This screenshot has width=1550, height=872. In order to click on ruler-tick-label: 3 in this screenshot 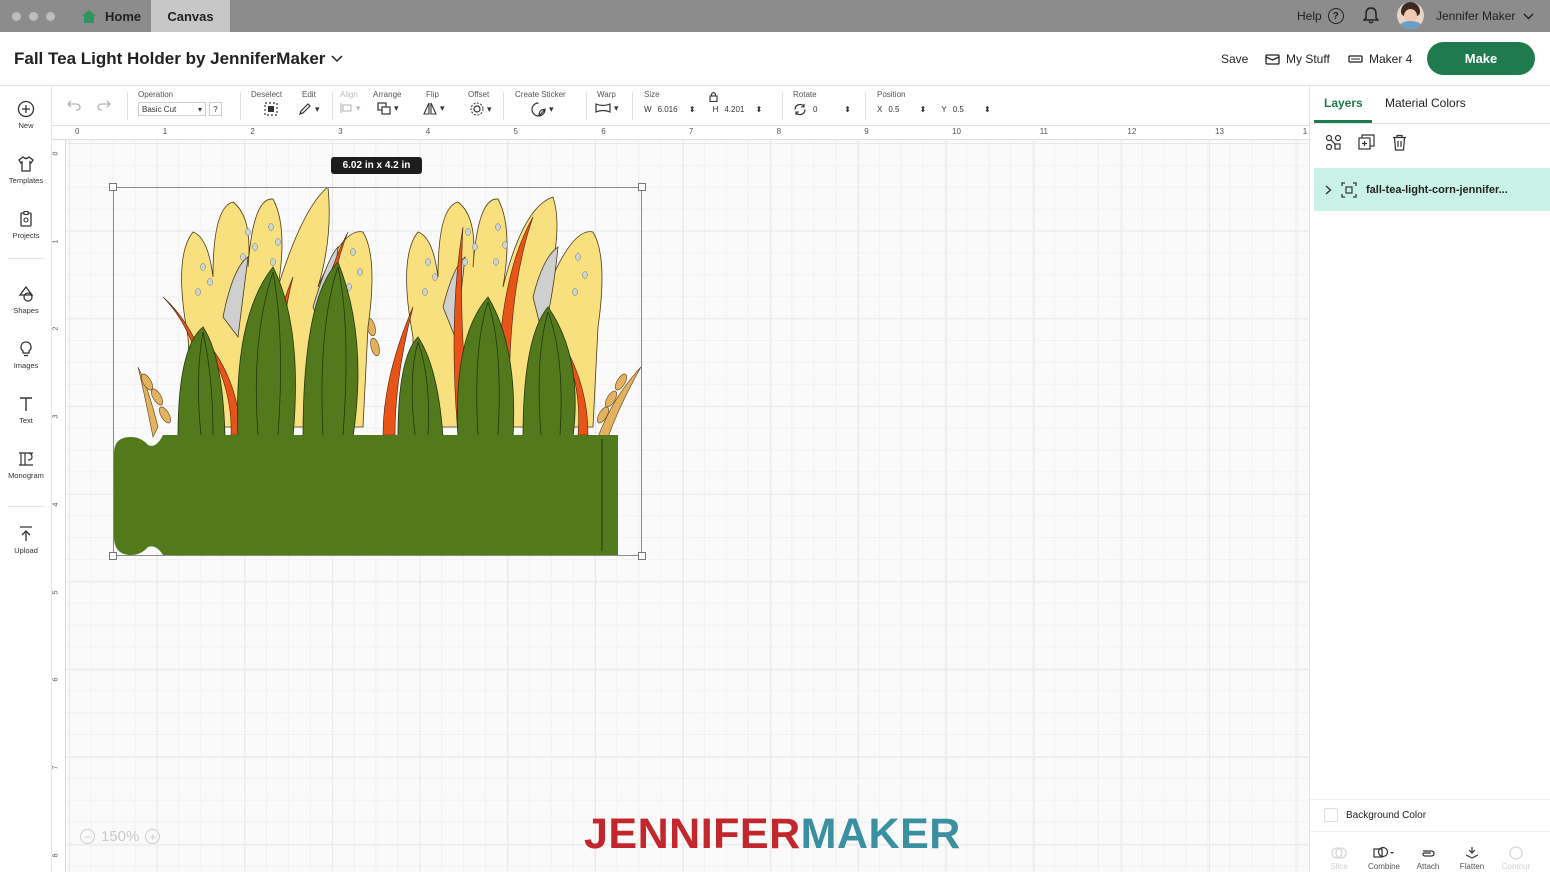, I will do `click(56, 416)`.